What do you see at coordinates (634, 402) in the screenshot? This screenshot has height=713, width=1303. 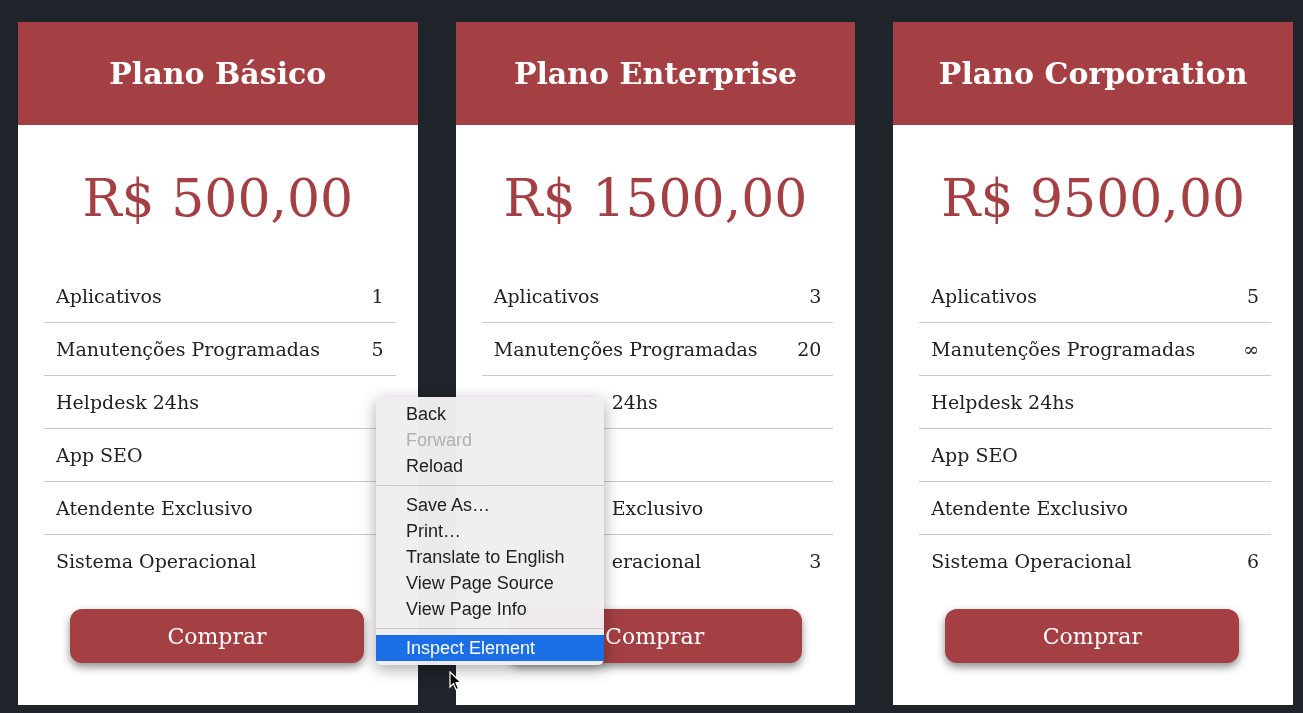 I see `feature-label: 24hs` at bounding box center [634, 402].